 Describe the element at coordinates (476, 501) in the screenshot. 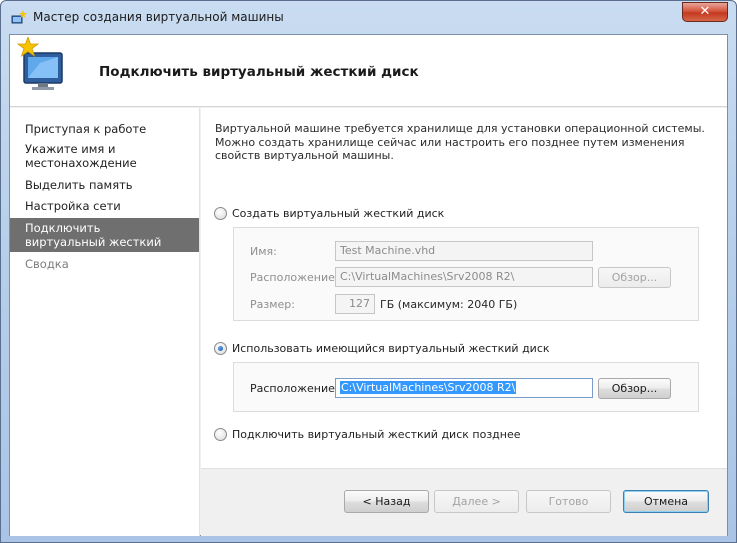

I see `next-button: Далее >` at that location.